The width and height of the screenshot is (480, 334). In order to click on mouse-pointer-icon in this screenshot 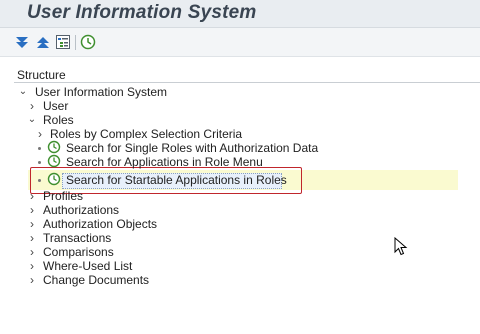, I will do `click(401, 246)`.